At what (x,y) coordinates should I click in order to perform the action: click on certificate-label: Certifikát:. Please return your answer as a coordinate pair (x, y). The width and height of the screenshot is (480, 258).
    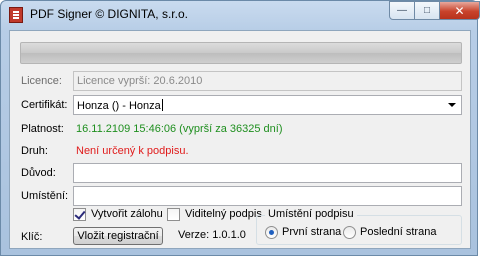
    Looking at the image, I should click on (44, 105).